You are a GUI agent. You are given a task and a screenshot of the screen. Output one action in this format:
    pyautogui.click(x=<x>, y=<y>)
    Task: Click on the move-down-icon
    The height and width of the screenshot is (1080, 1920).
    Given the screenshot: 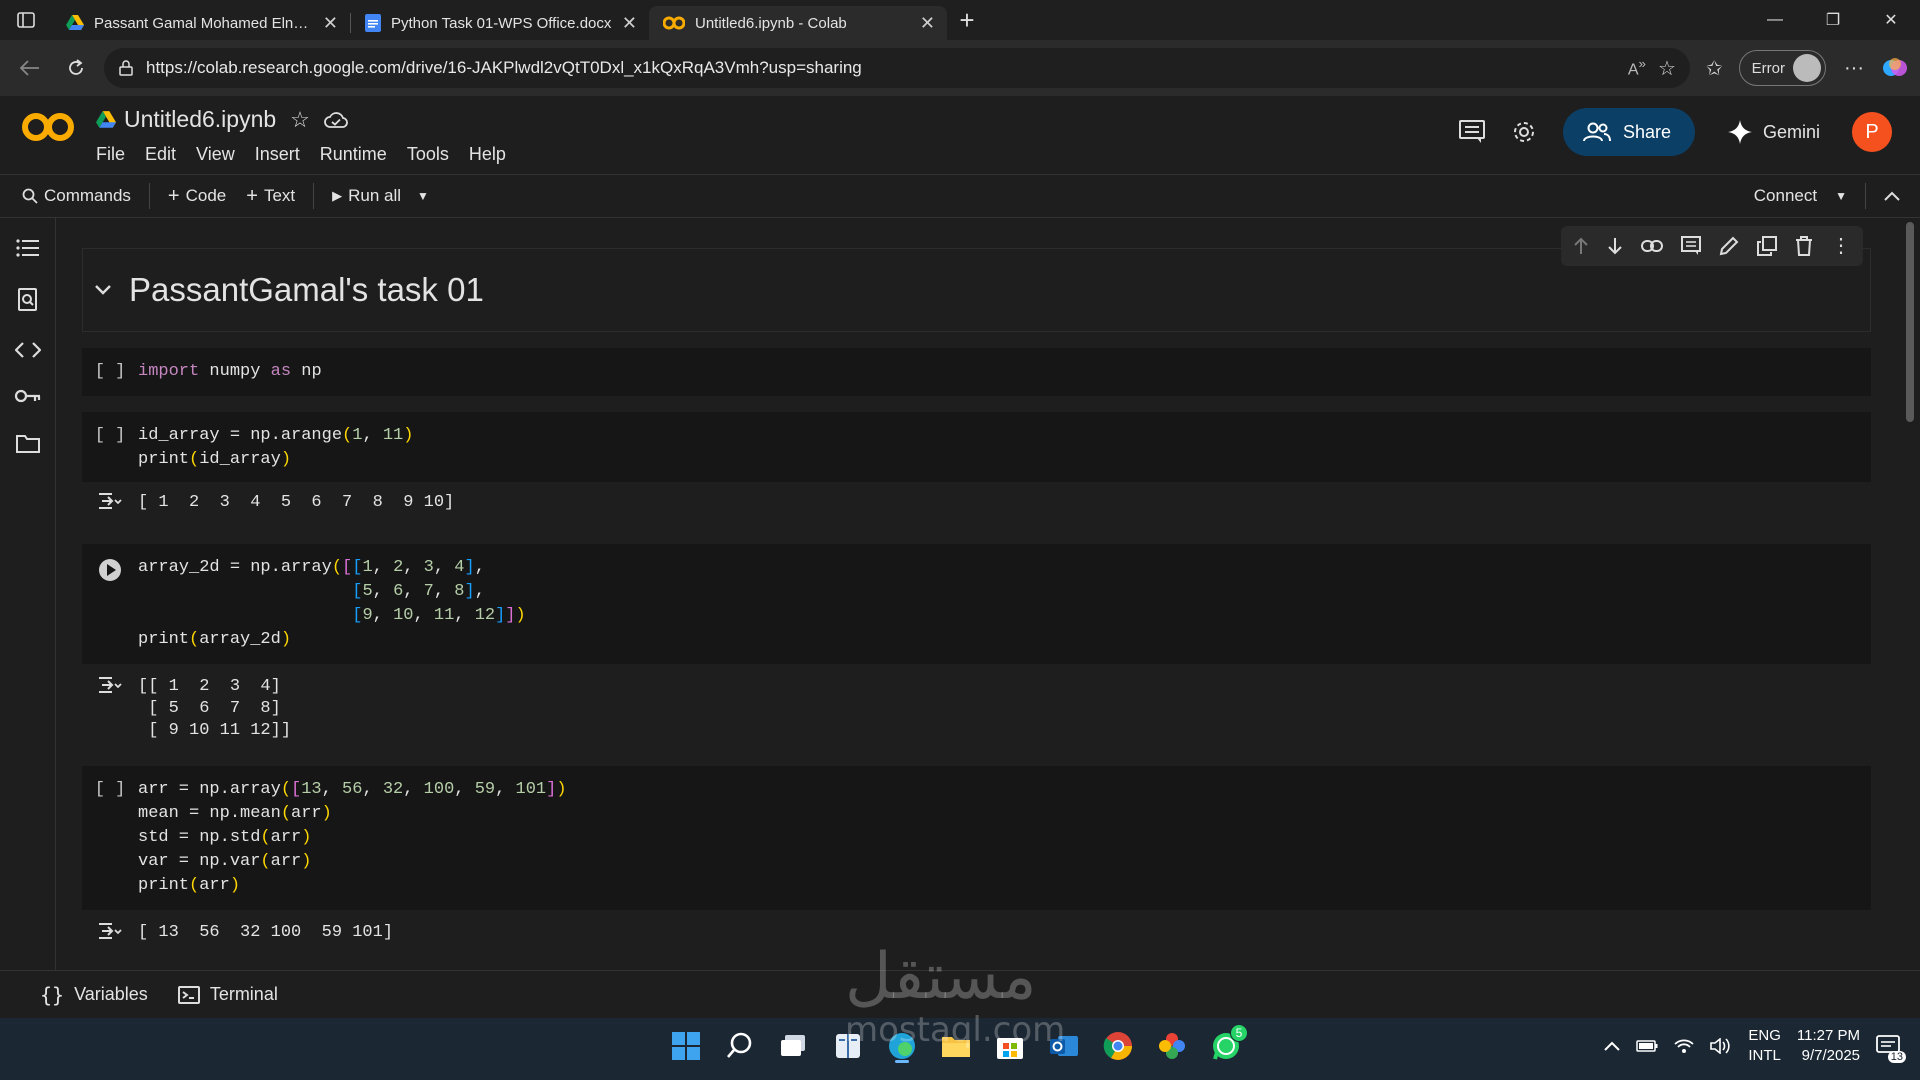 What is the action you would take?
    pyautogui.click(x=1615, y=246)
    